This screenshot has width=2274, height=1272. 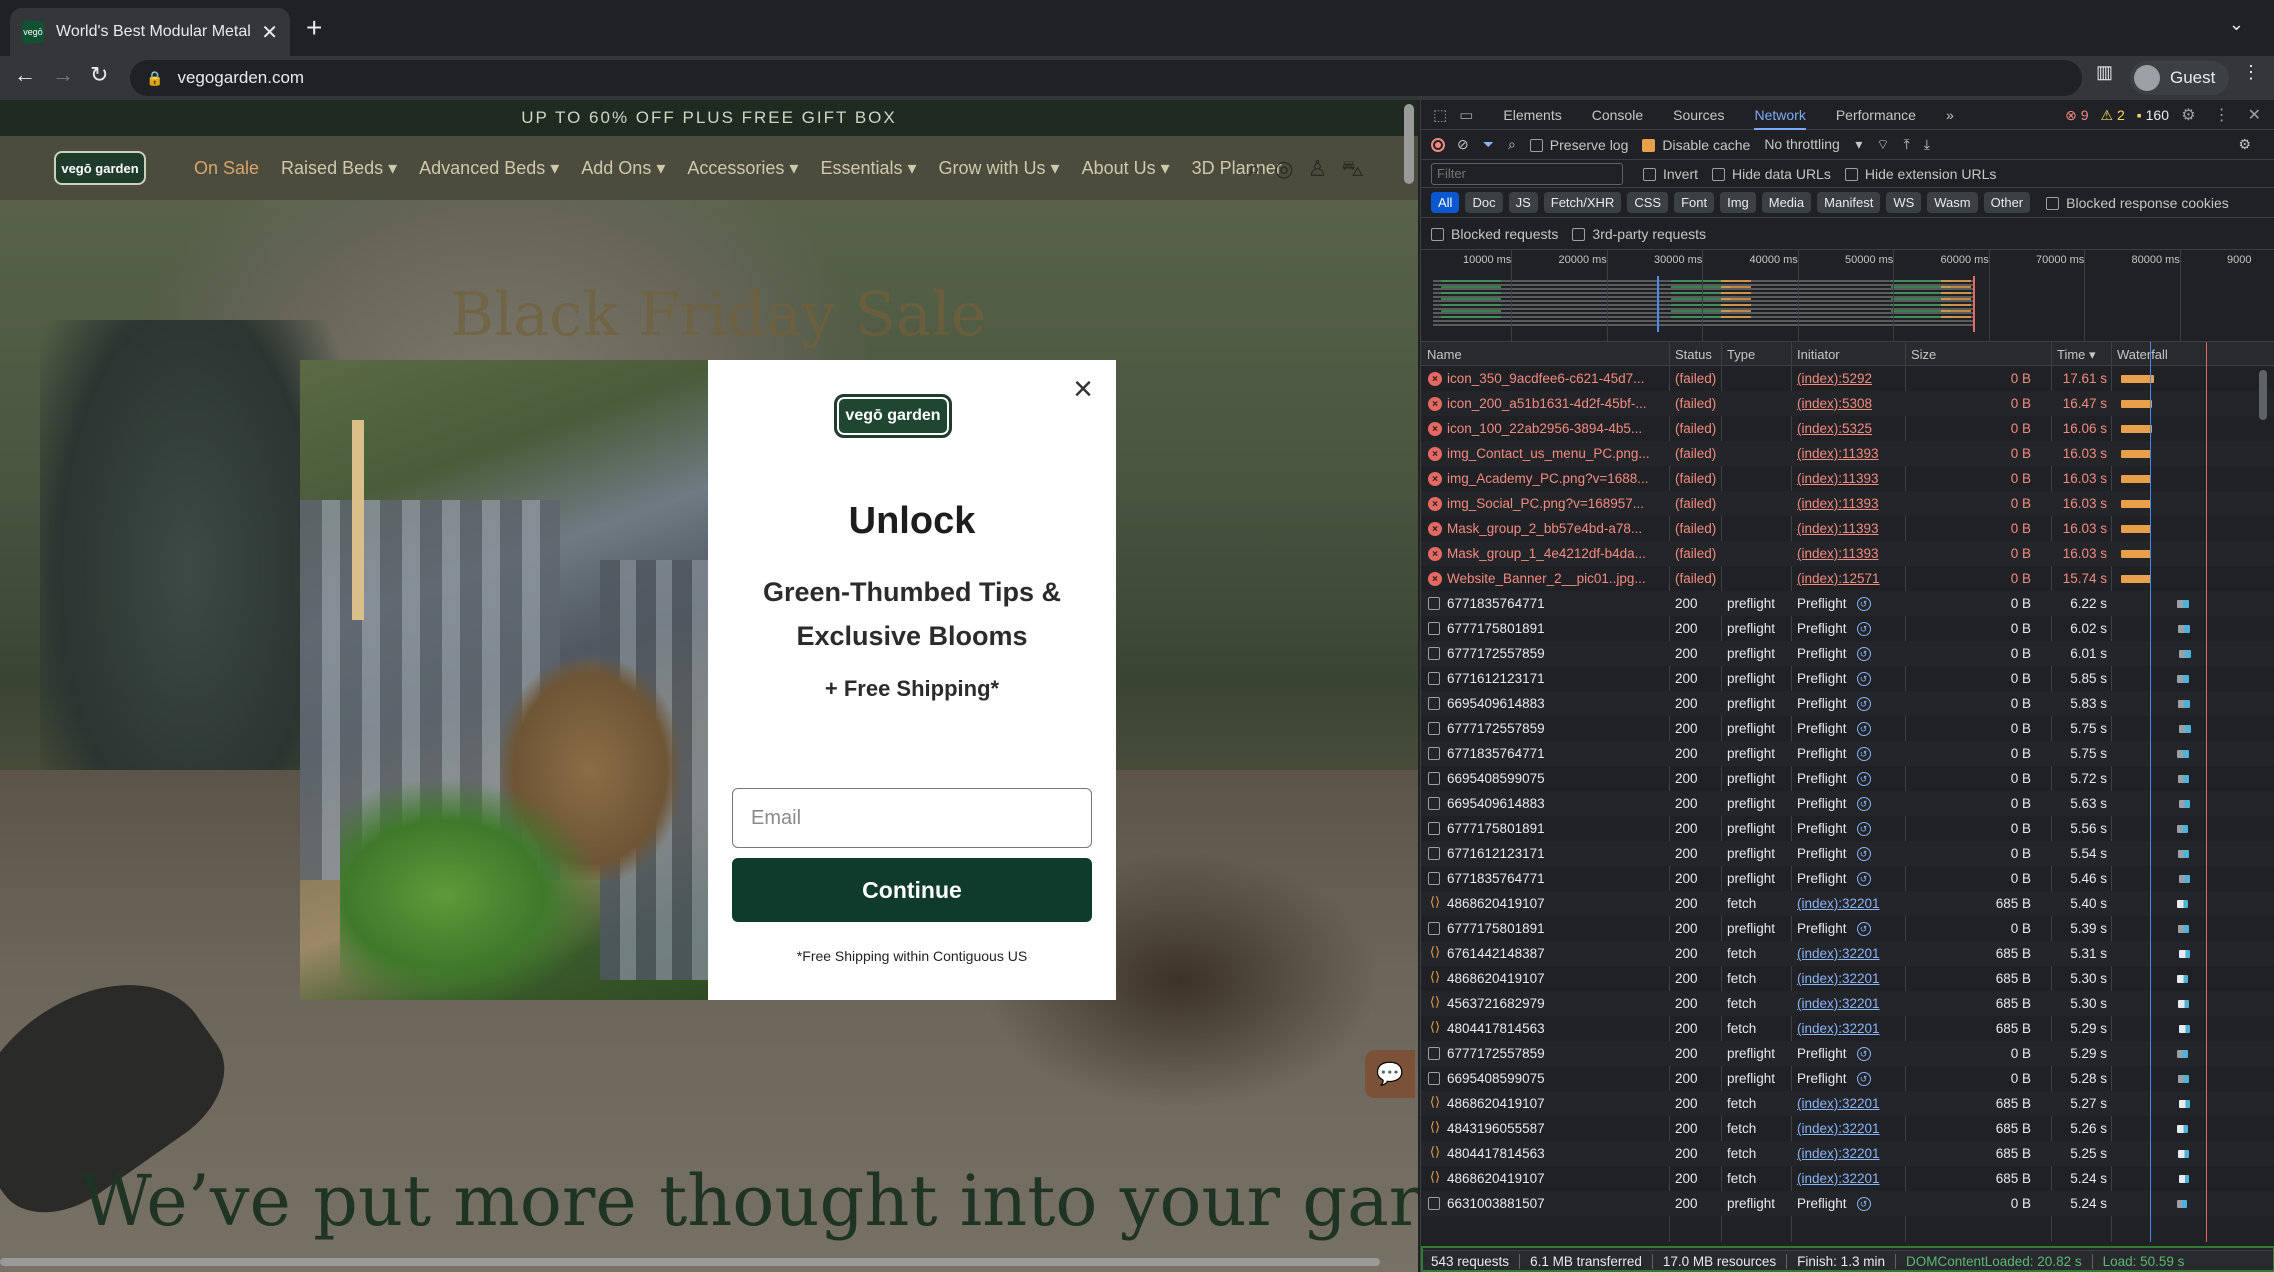 I want to click on settings-gear-icon: ⚙, so click(x=2188, y=115).